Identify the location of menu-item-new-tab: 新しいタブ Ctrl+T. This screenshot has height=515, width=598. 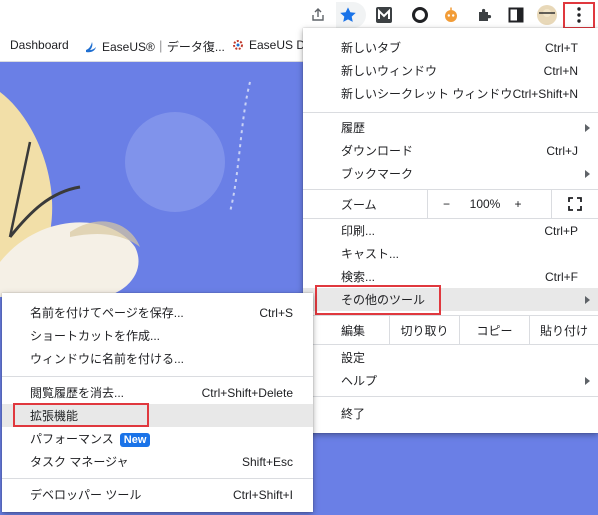
(450, 47).